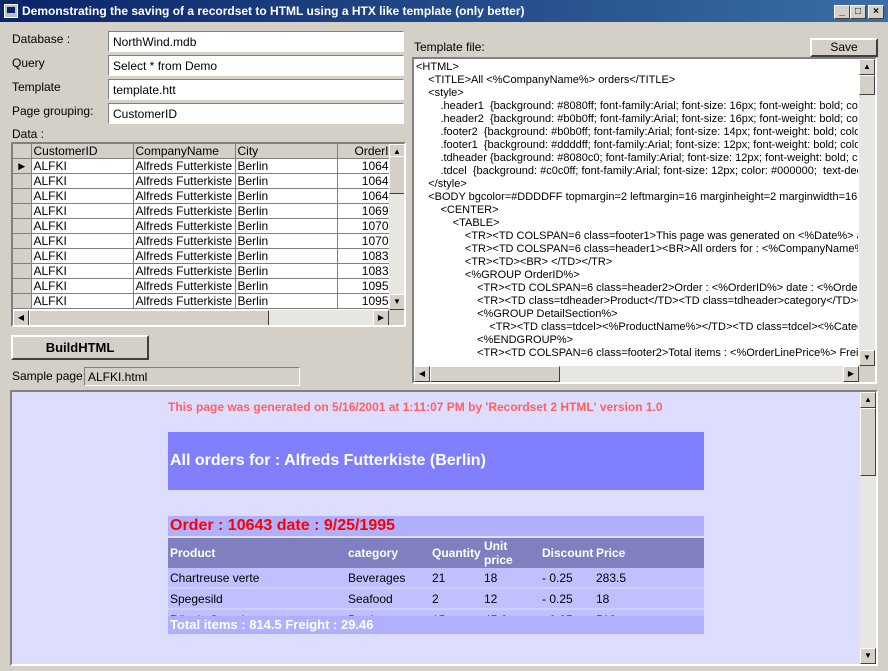 The height and width of the screenshot is (671, 888). Describe the element at coordinates (82, 151) in the screenshot. I see `column-header-customerid: CustomerID` at that location.